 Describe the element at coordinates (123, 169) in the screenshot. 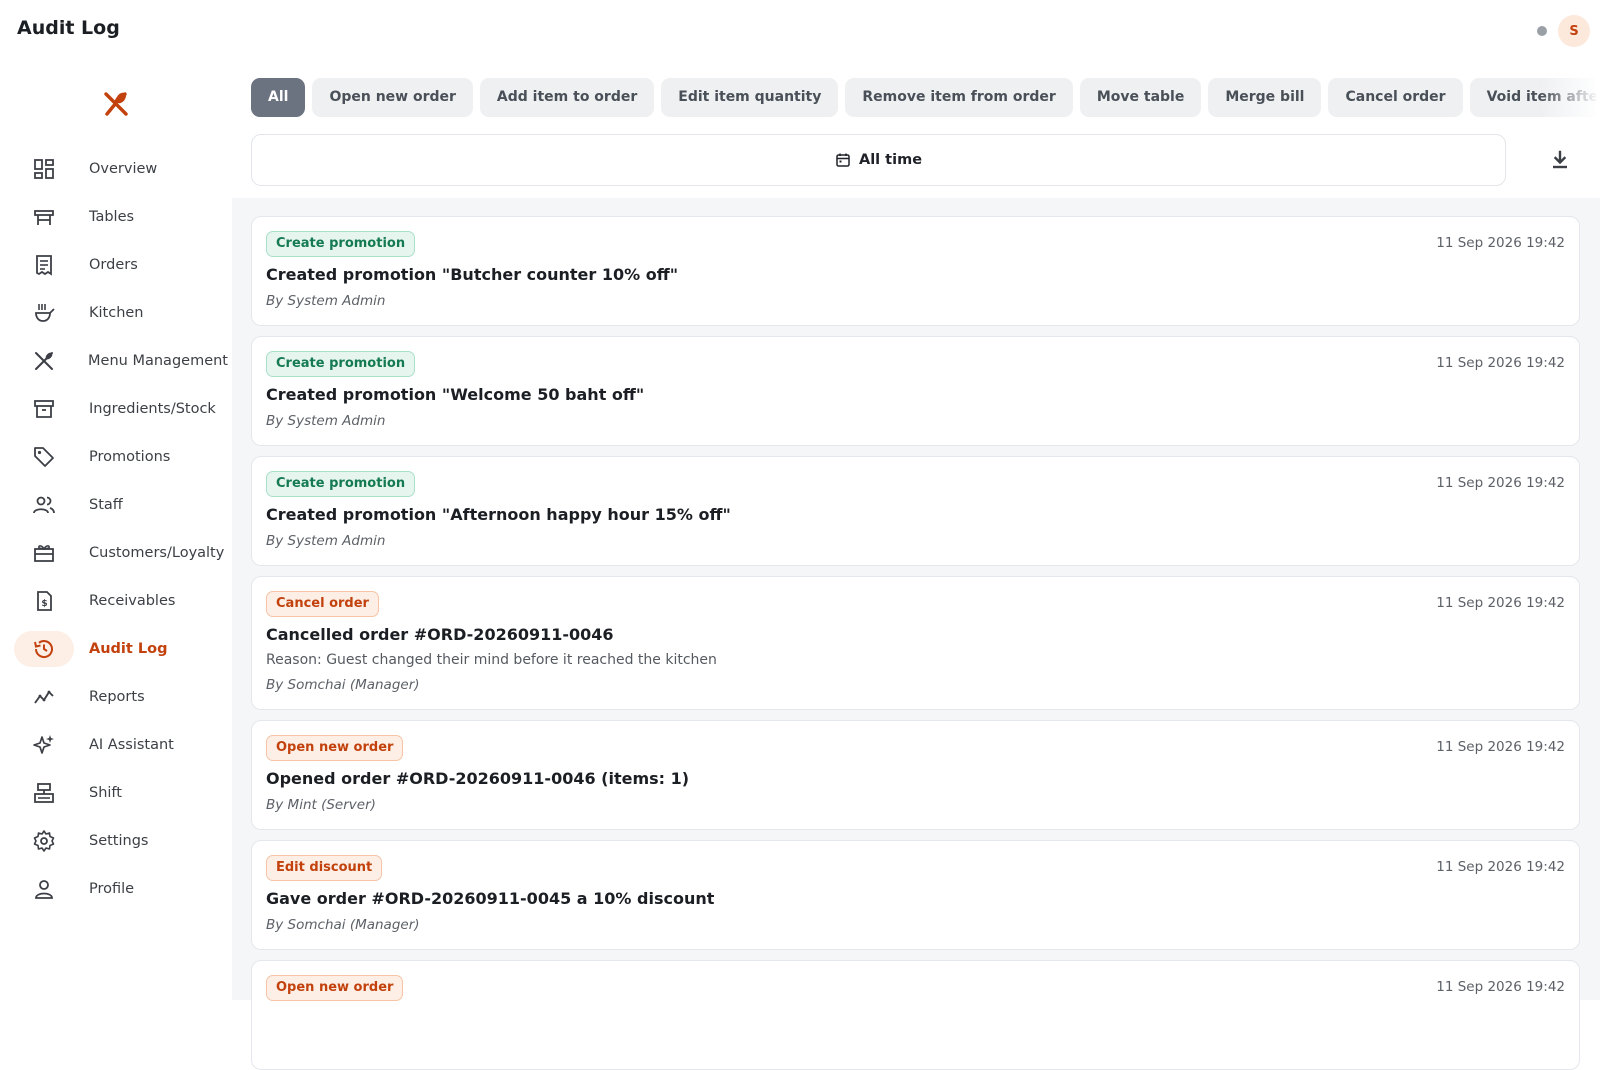

I see `sidebar-item-label: Overview` at that location.